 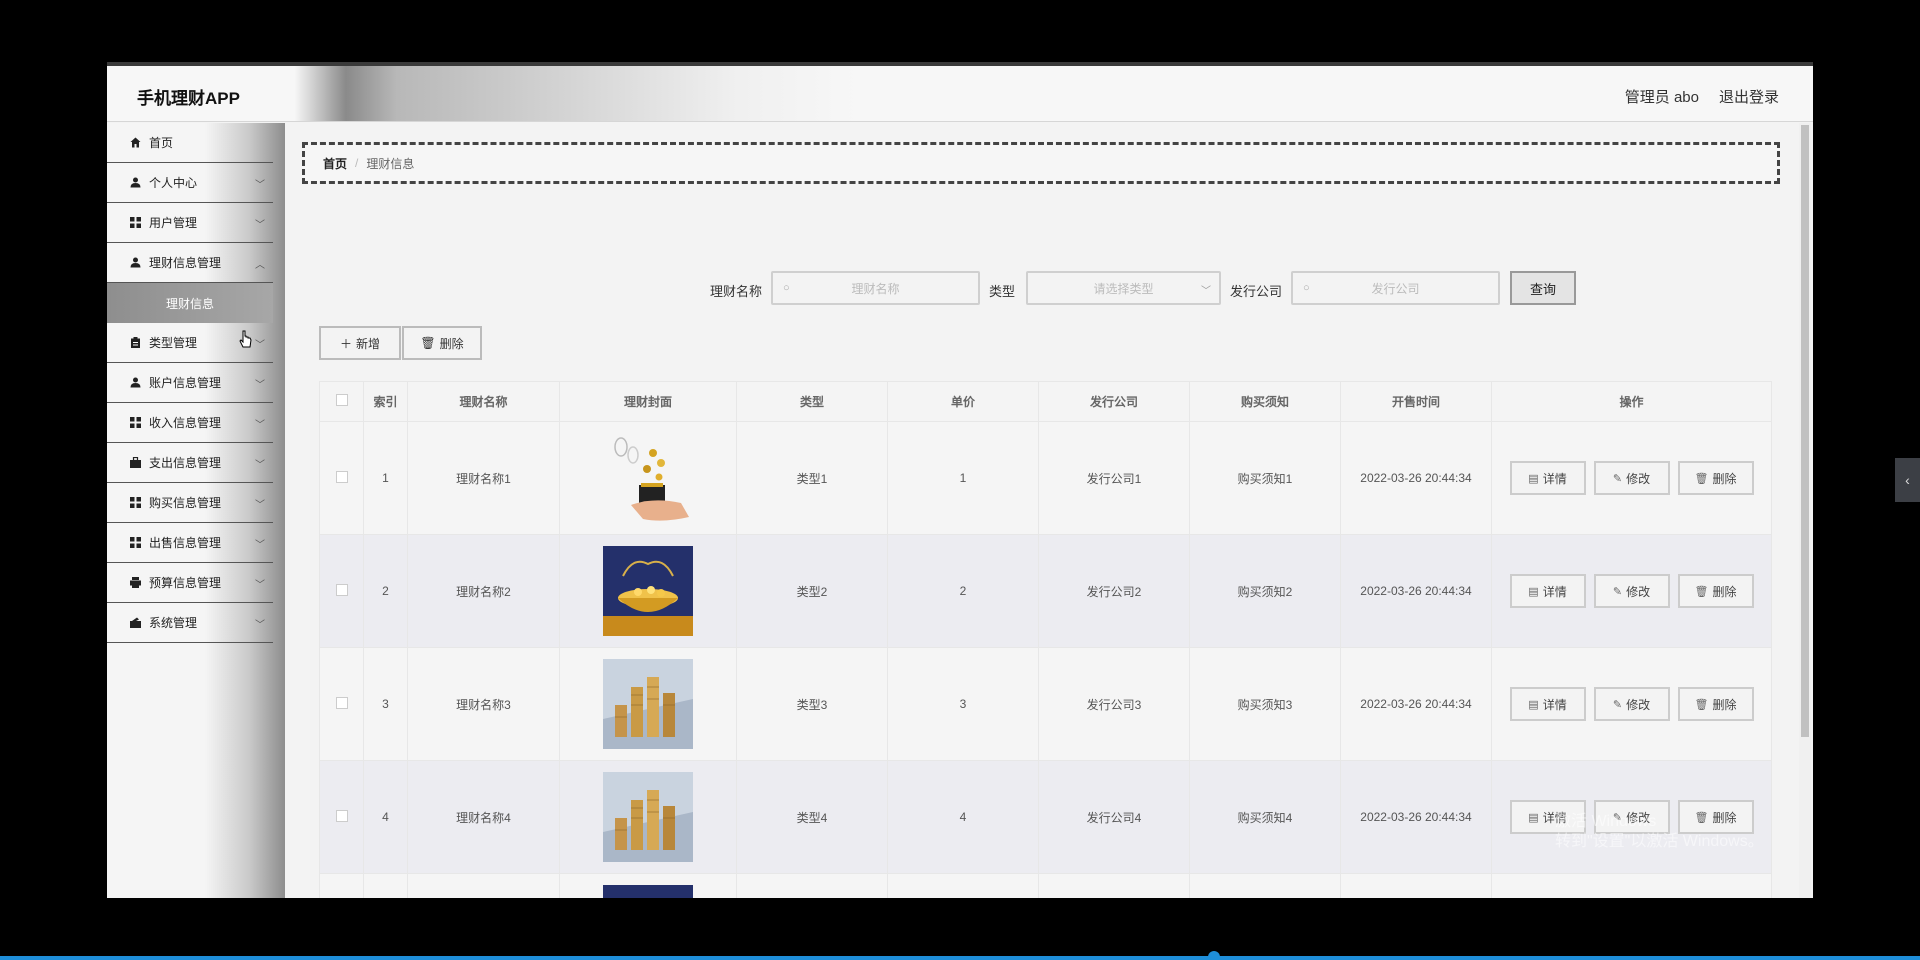 What do you see at coordinates (135, 183) in the screenshot?
I see `user-icon` at bounding box center [135, 183].